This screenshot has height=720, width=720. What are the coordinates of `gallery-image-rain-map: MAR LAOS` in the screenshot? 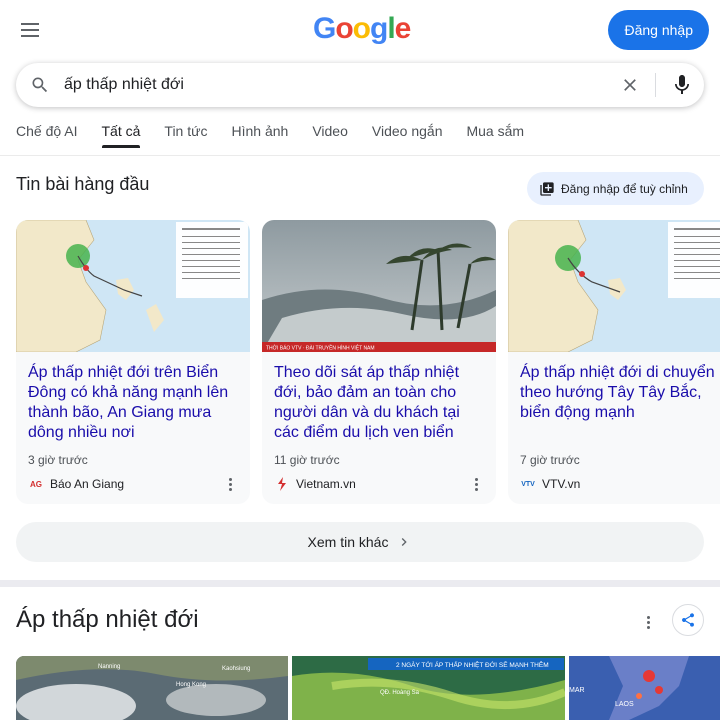 It's located at (644, 688).